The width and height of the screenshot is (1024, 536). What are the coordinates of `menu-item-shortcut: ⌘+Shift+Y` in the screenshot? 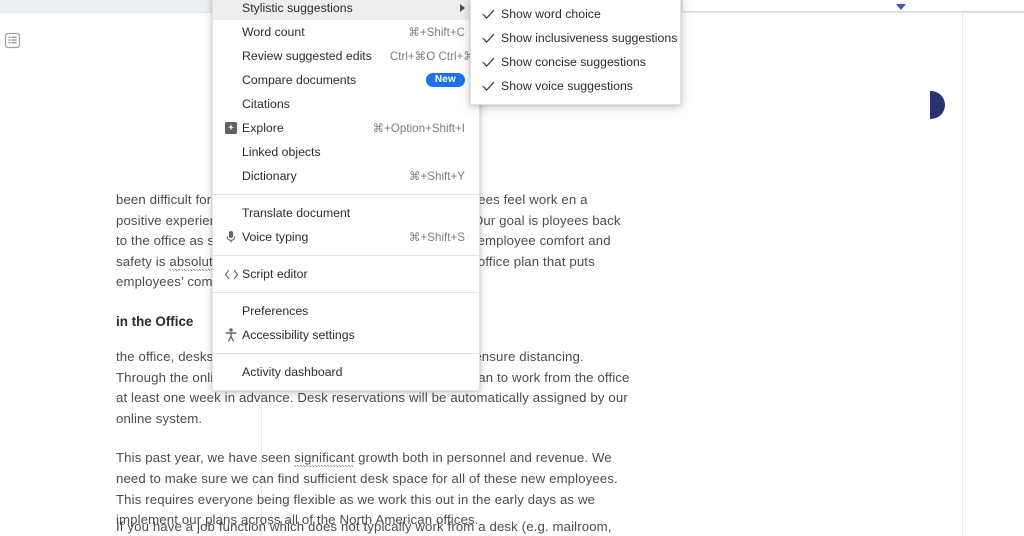 It's located at (436, 176).